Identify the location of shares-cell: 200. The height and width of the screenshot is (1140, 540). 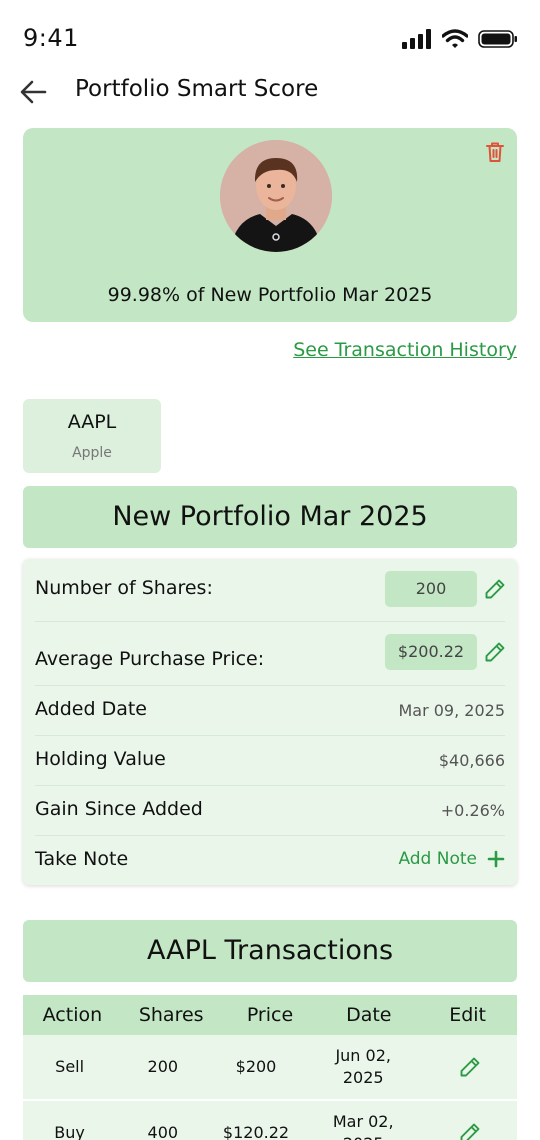
(163, 1066).